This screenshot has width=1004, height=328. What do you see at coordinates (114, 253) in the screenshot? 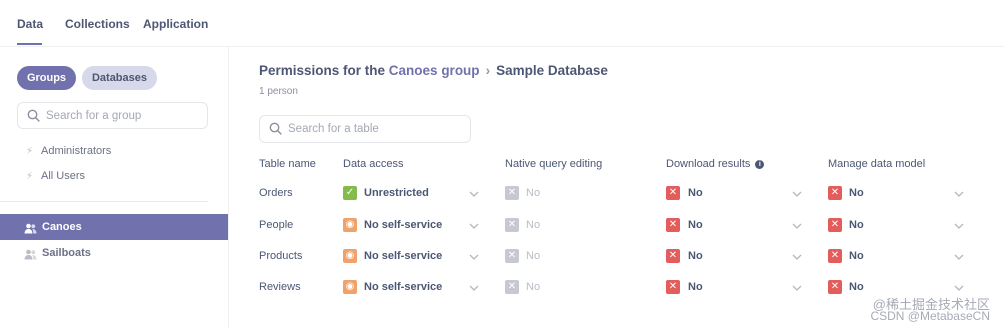
I see `sidebar-item-sailboats: Sailboats` at bounding box center [114, 253].